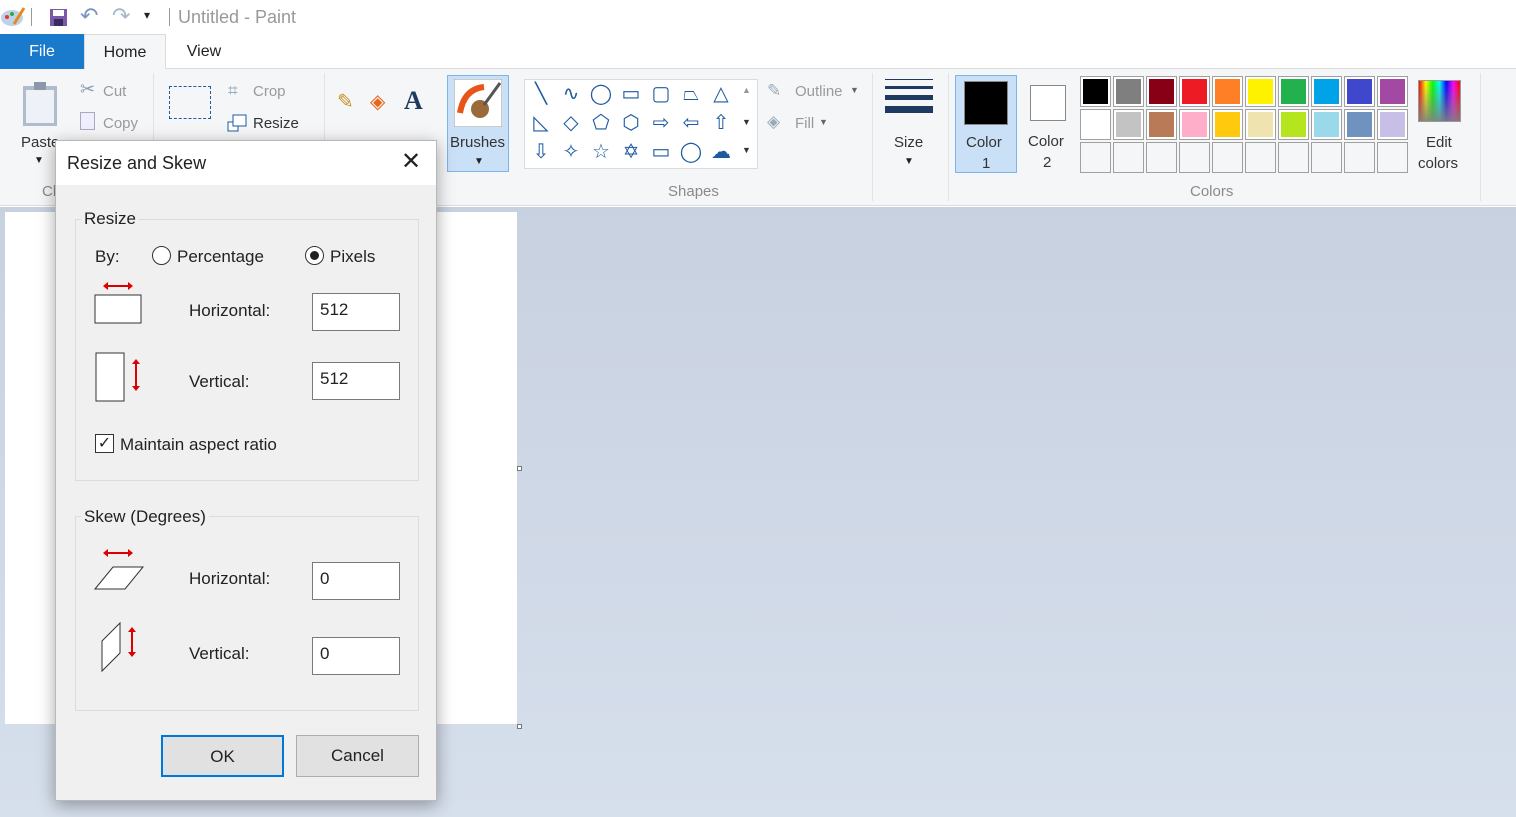 The width and height of the screenshot is (1516, 817). I want to click on resize-vertical-input: 512, so click(356, 381).